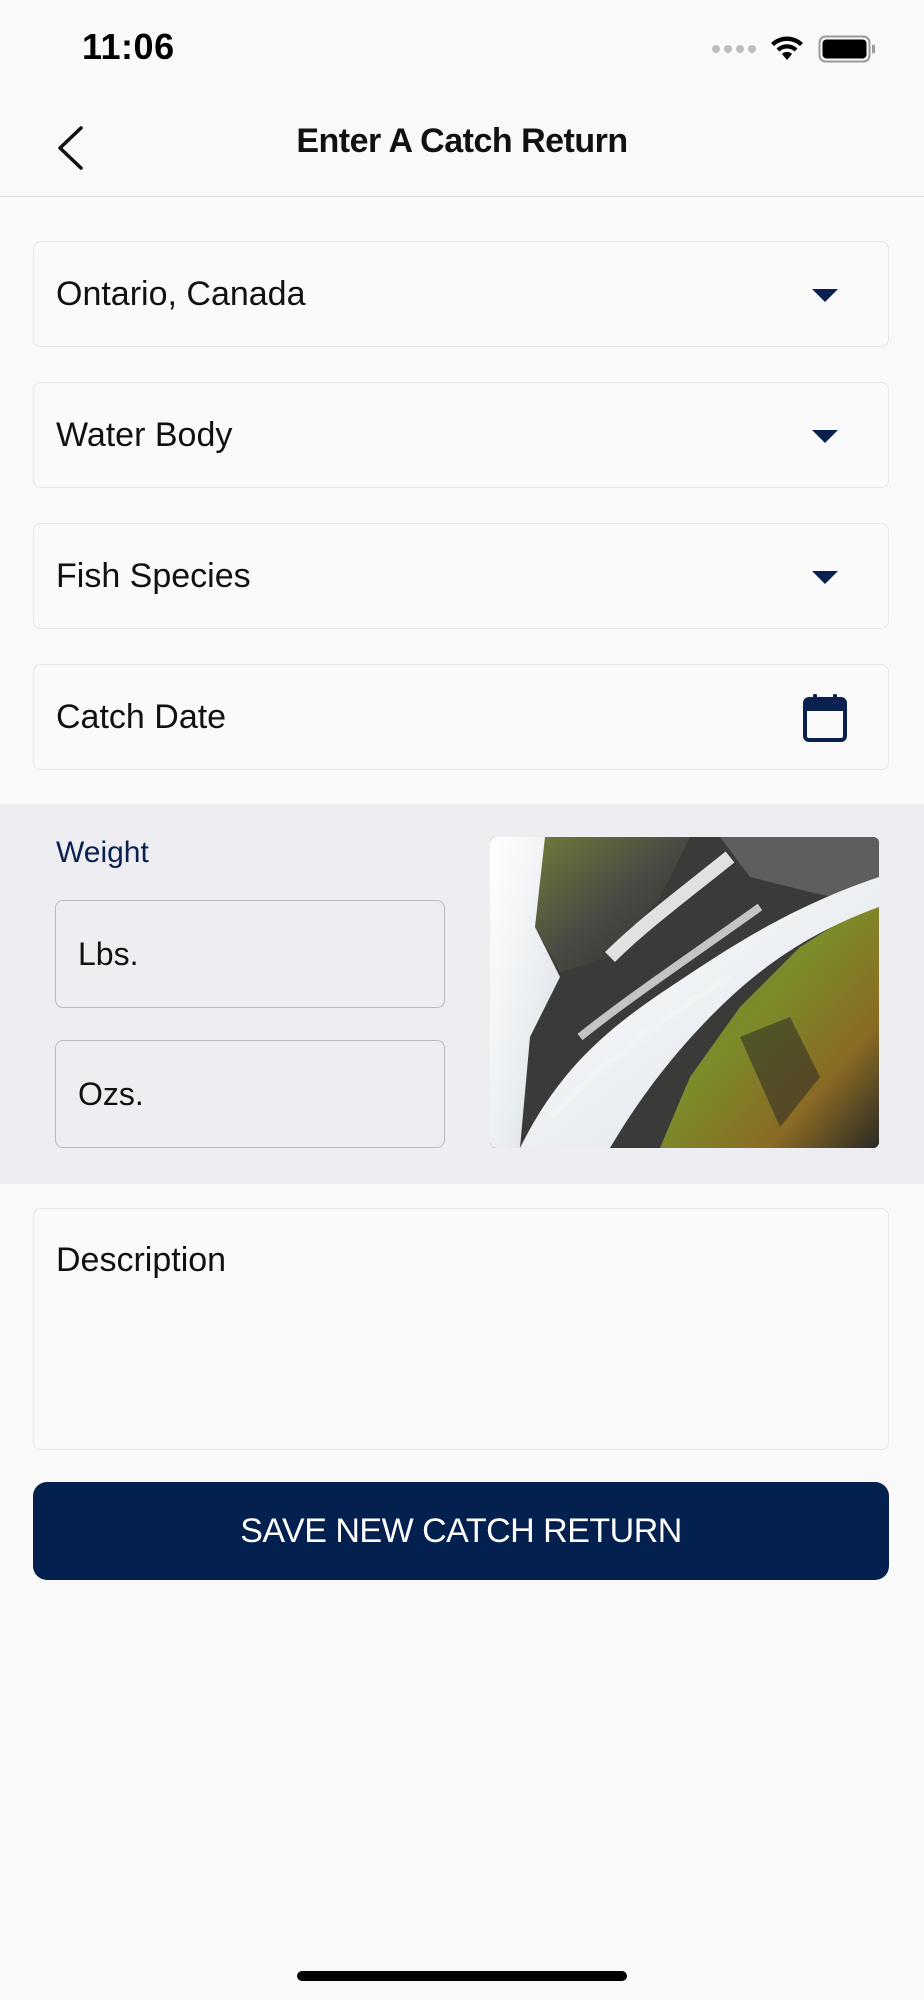 This screenshot has height=2000, width=924. Describe the element at coordinates (102, 852) in the screenshot. I see `weight-label: Weight` at that location.